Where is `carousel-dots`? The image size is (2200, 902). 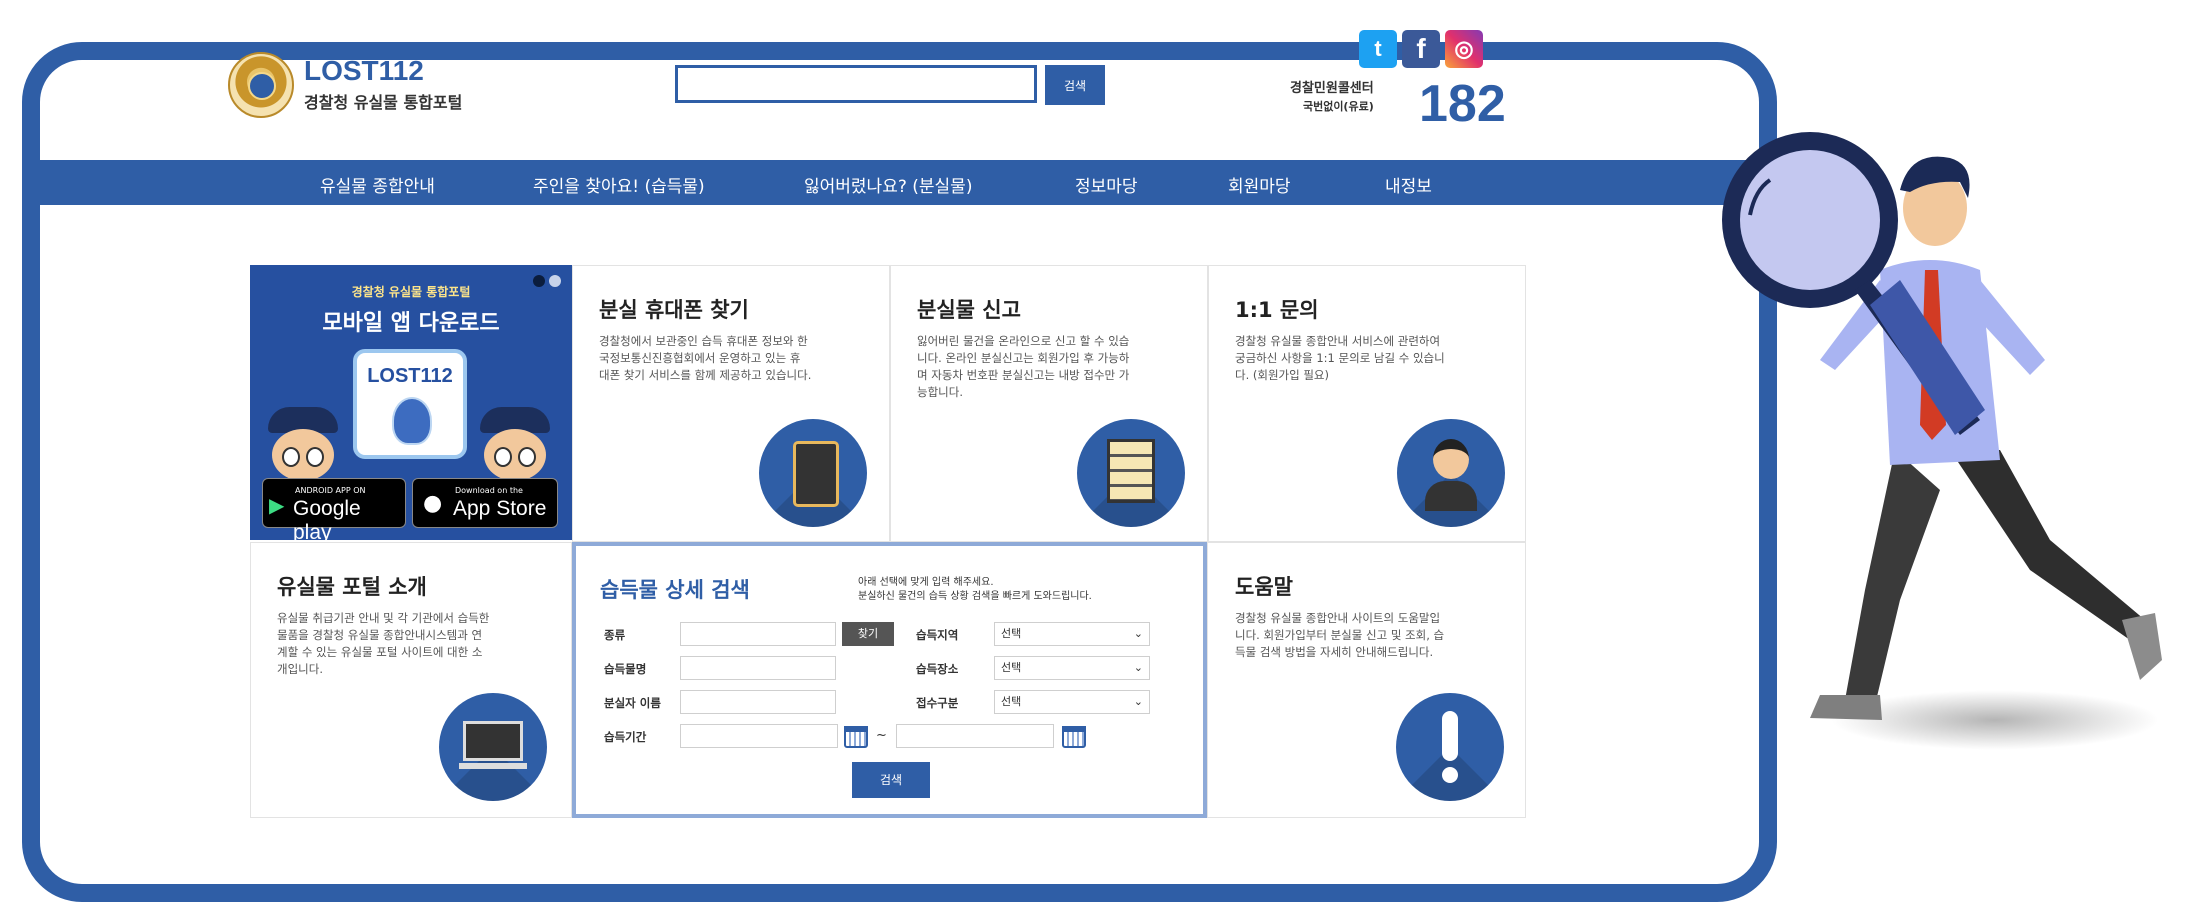 carousel-dots is located at coordinates (547, 281).